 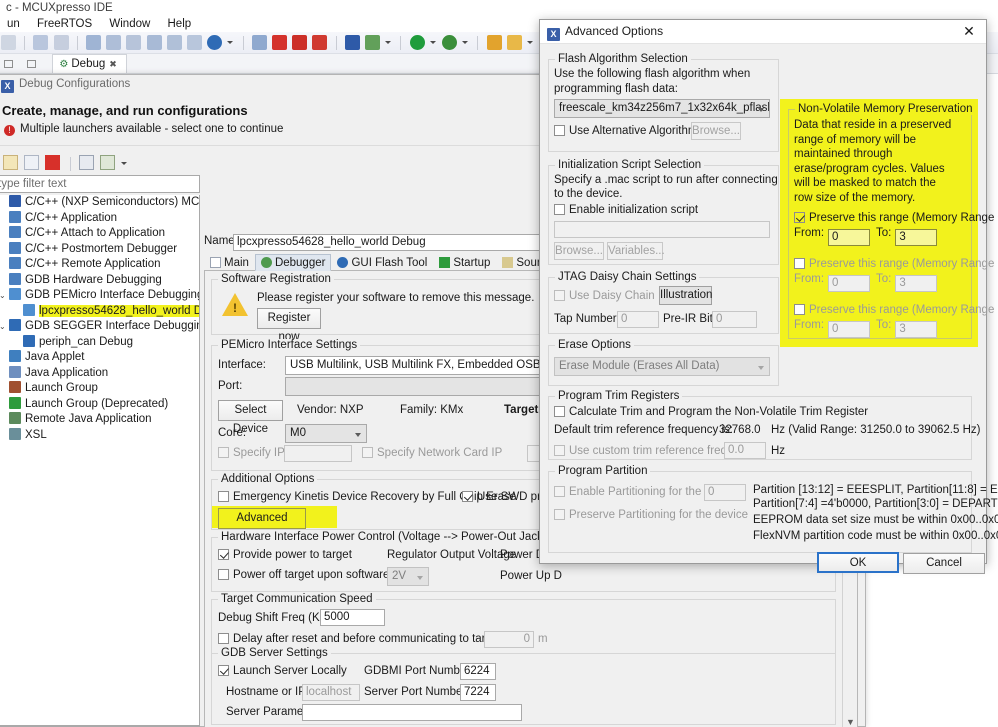 I want to click on toolbar-icon-generic, so click(x=8, y=42).